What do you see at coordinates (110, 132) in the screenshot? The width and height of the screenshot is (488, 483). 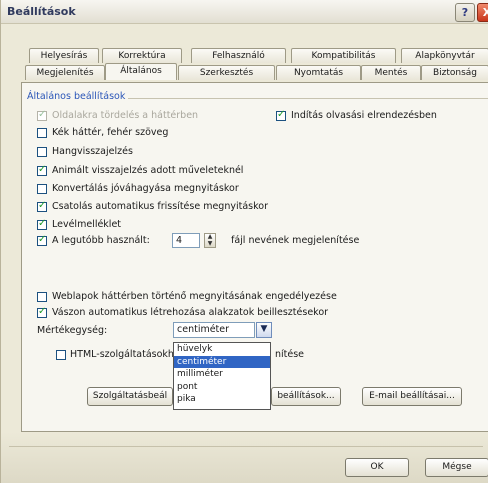 I see `blue-bg-label: Kék háttér, fehér szöveg` at bounding box center [110, 132].